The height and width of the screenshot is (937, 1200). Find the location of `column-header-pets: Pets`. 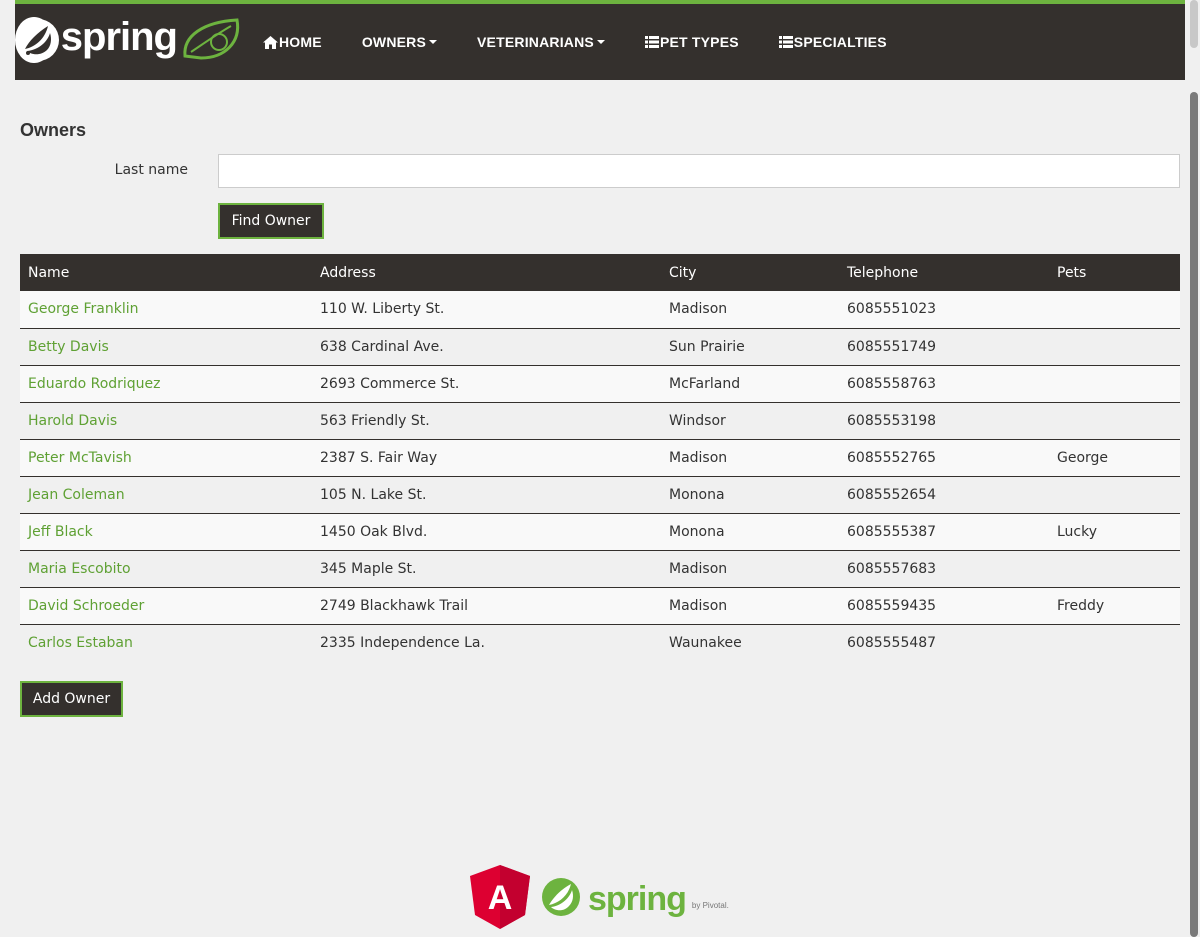

column-header-pets: Pets is located at coordinates (1114, 272).